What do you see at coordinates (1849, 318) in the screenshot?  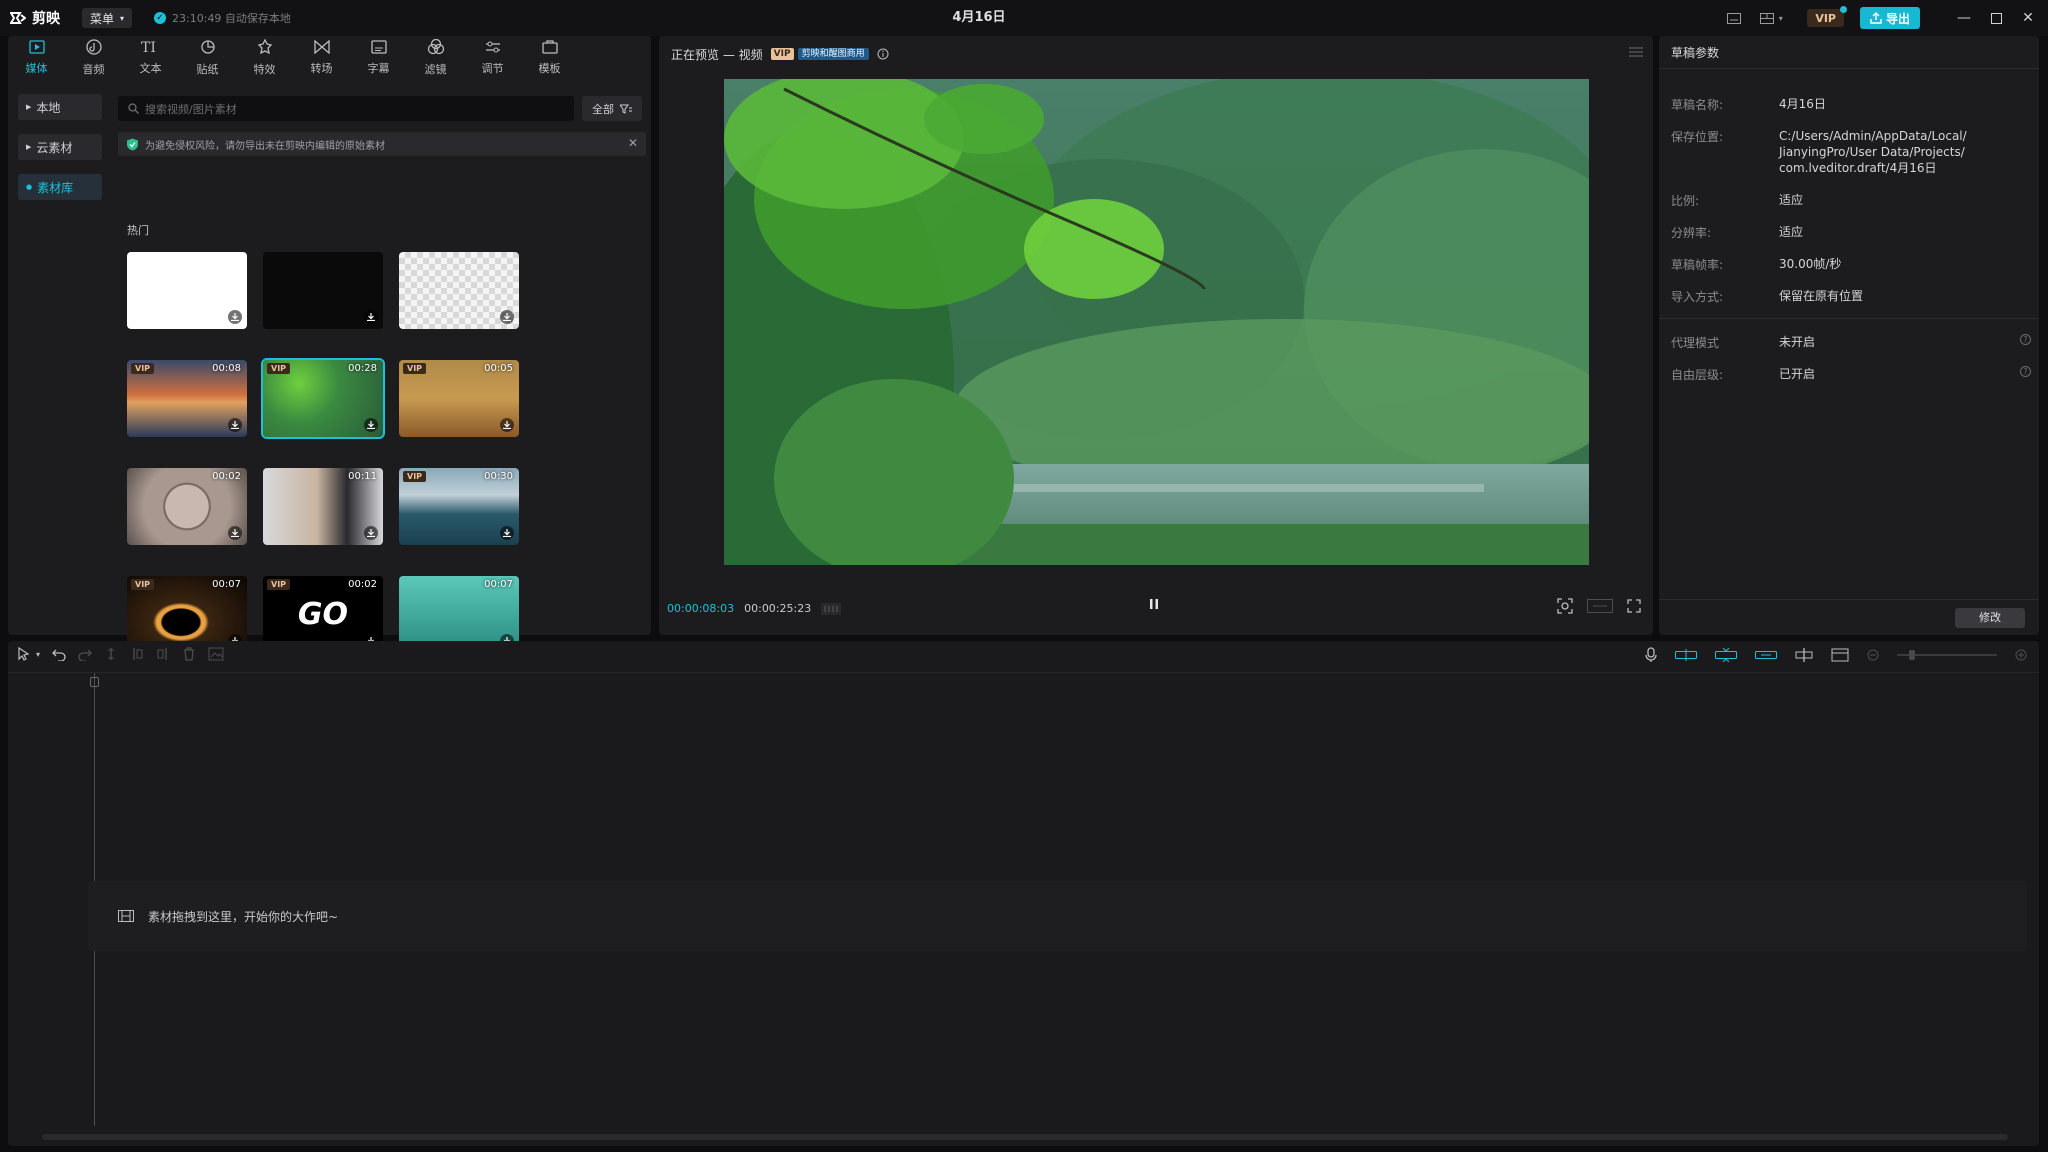 I see `divider` at bounding box center [1849, 318].